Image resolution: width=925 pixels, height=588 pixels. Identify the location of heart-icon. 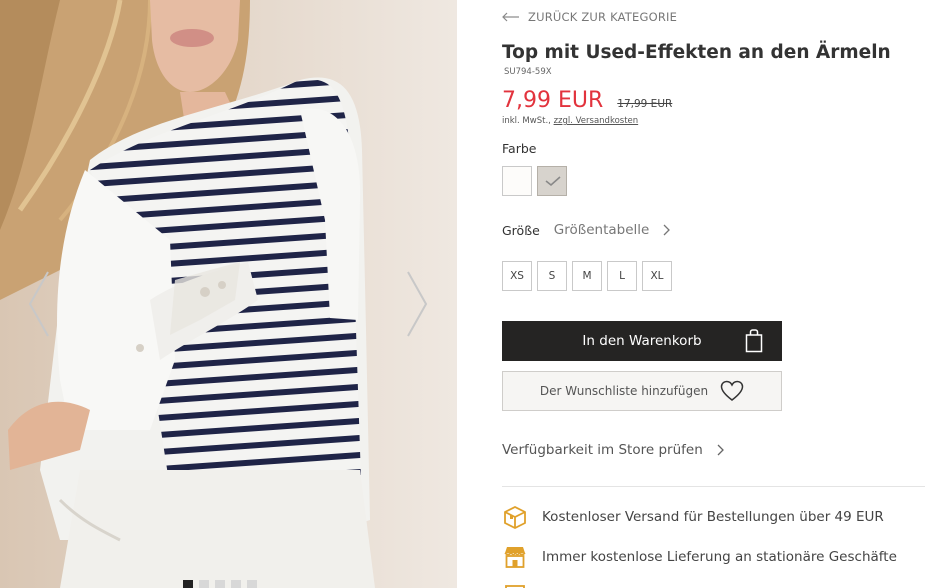
(732, 390).